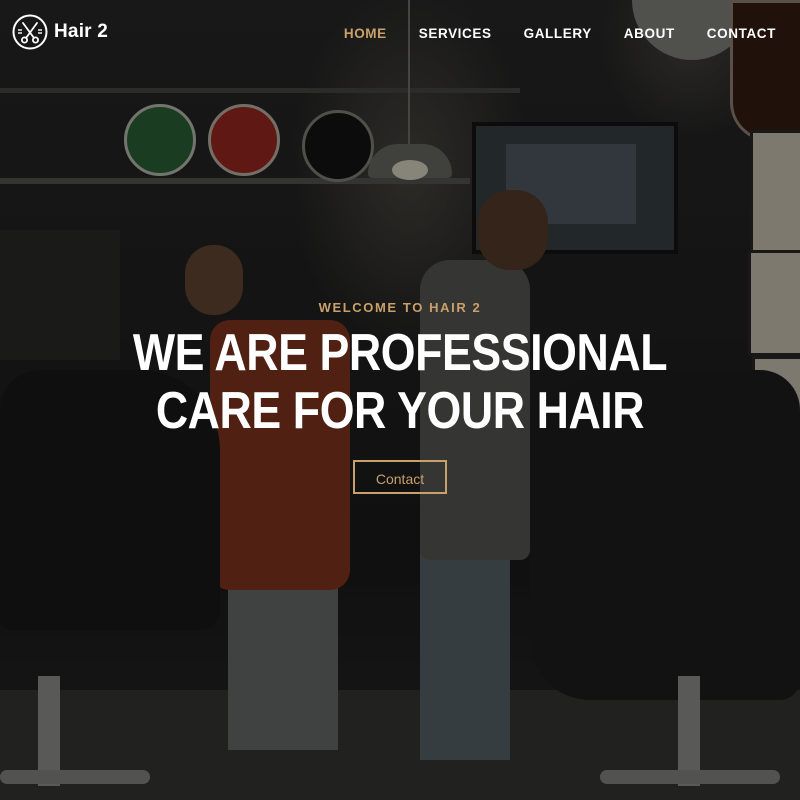  Describe the element at coordinates (400, 477) in the screenshot. I see `contact-button: Contact` at that location.